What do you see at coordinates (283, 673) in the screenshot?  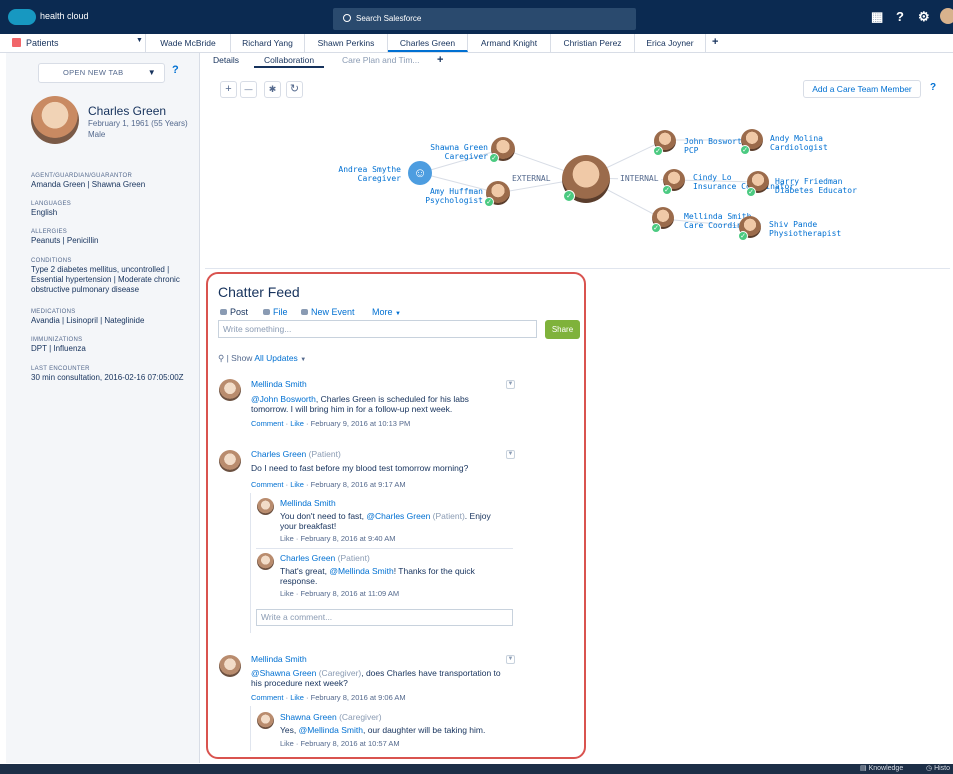 I see `mention-link: @Shawna Green` at bounding box center [283, 673].